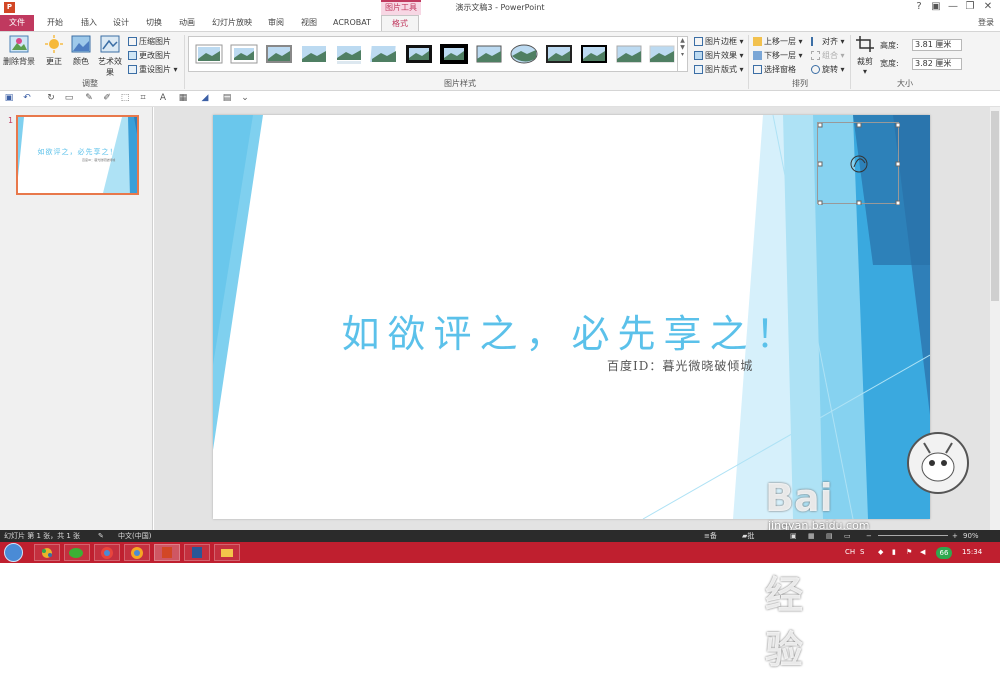 The height and width of the screenshot is (674, 1000). What do you see at coordinates (54, 51) in the screenshot?
I see `corrections-button: 更正` at bounding box center [54, 51].